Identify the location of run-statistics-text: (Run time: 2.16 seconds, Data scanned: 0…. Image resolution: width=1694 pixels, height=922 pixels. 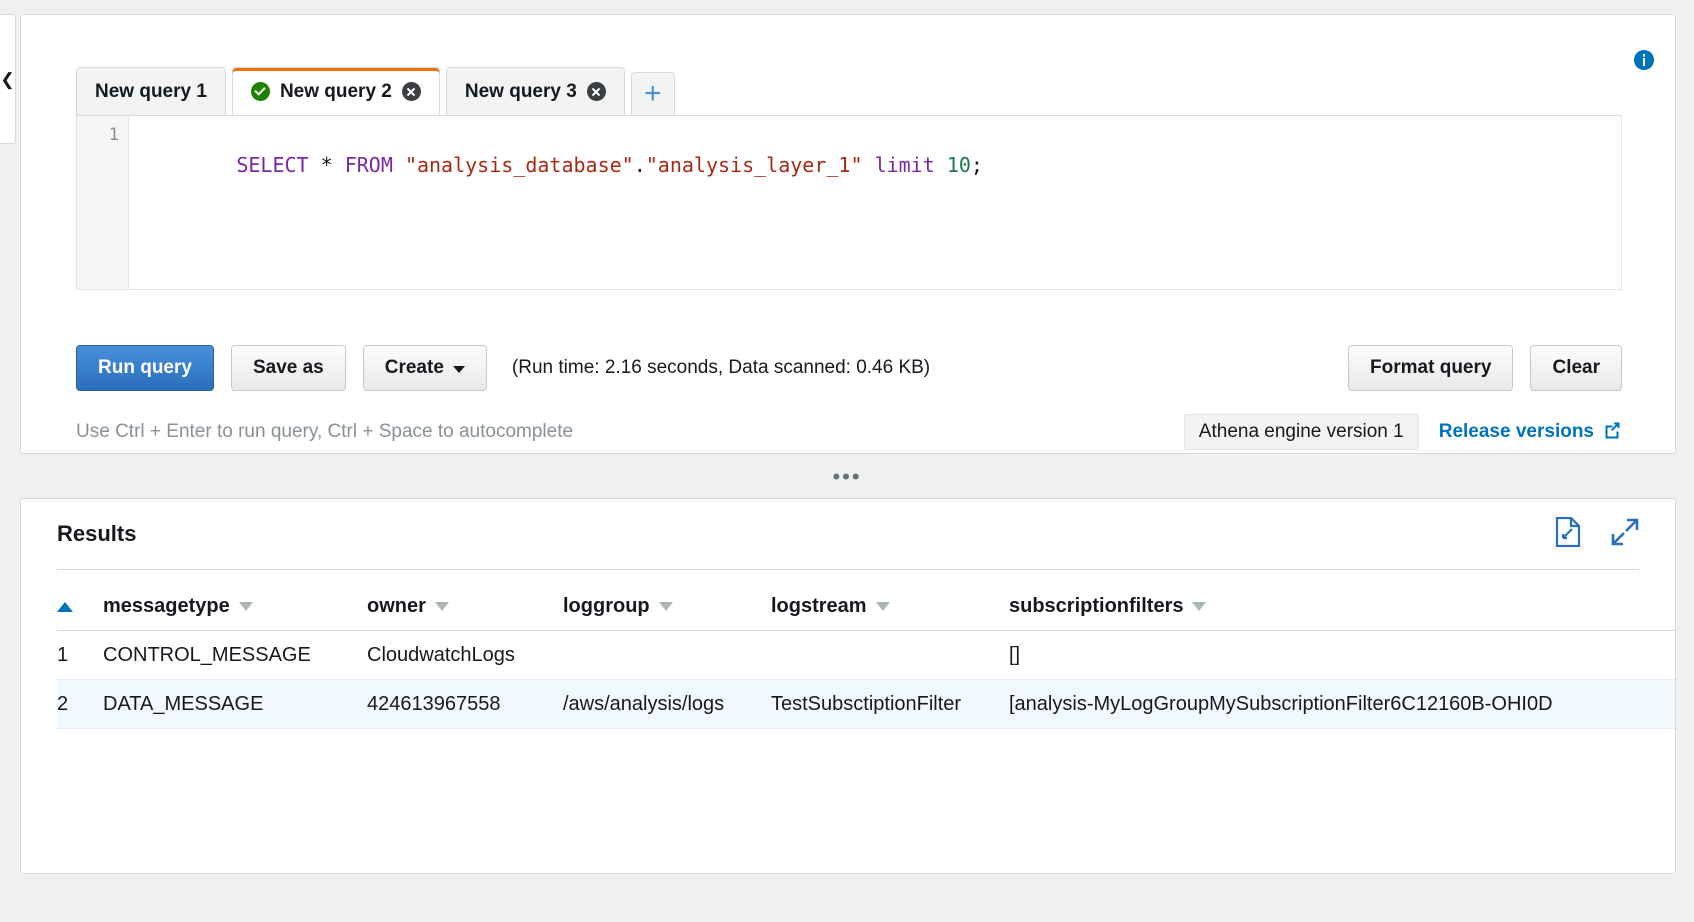
(721, 367).